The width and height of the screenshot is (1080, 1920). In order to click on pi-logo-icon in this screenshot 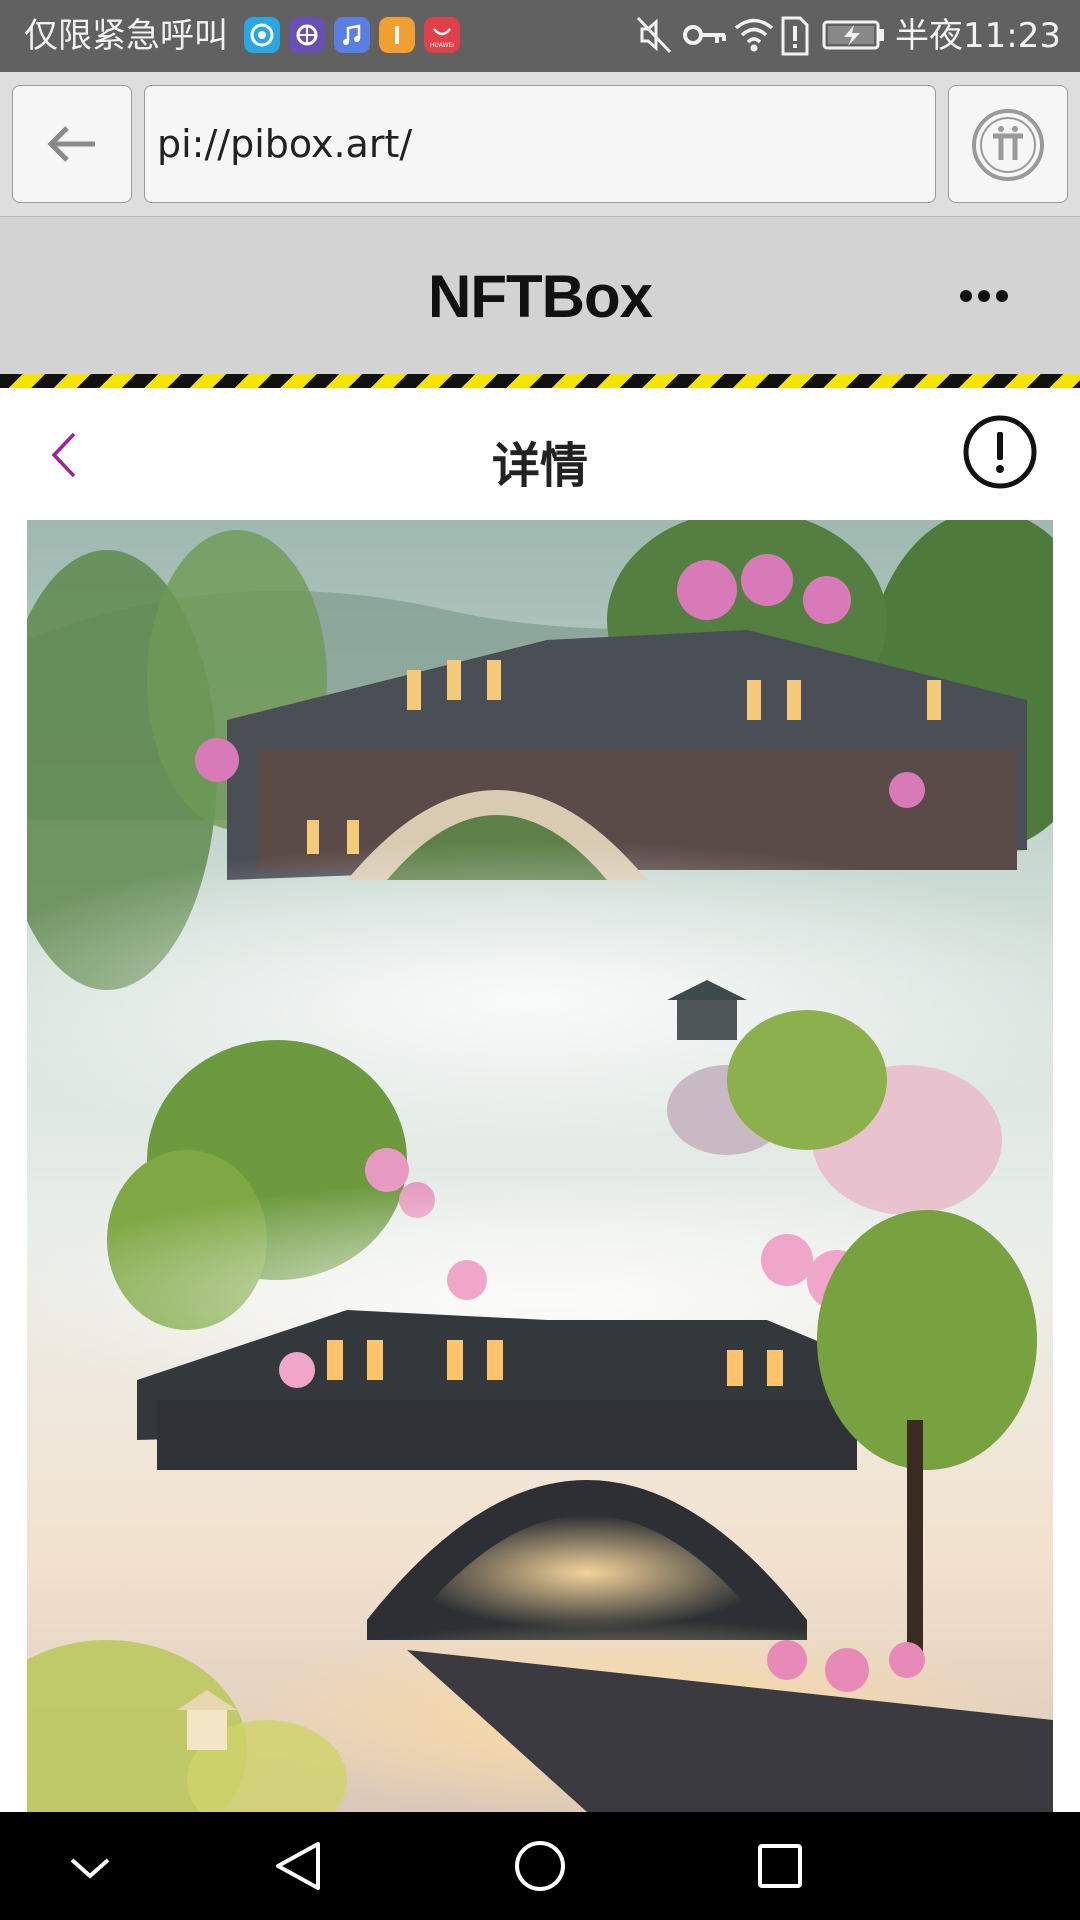, I will do `click(1008, 145)`.